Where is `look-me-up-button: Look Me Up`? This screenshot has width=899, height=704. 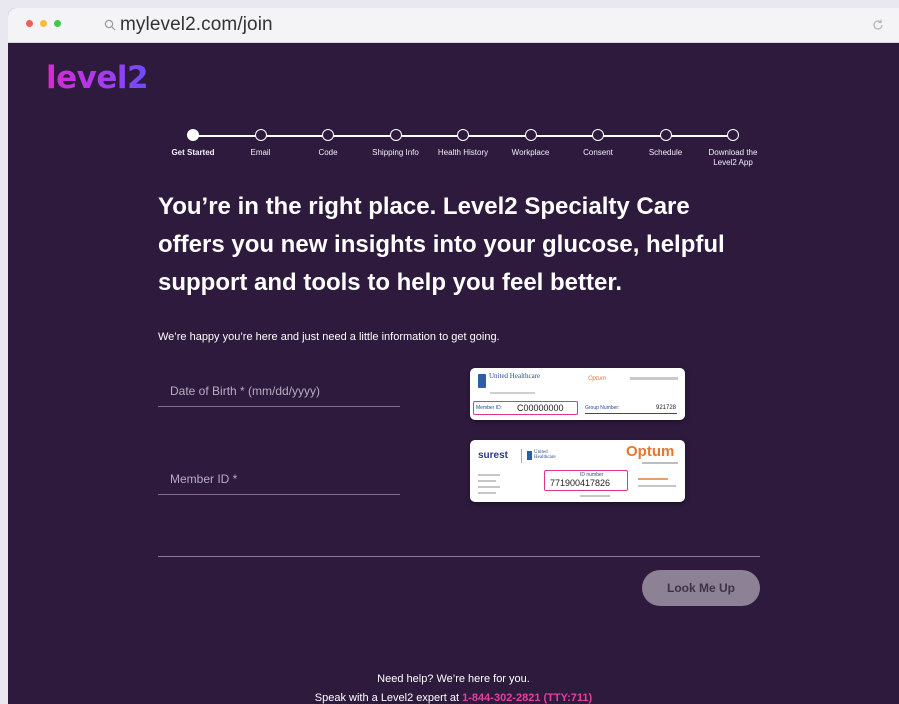 look-me-up-button: Look Me Up is located at coordinates (701, 588).